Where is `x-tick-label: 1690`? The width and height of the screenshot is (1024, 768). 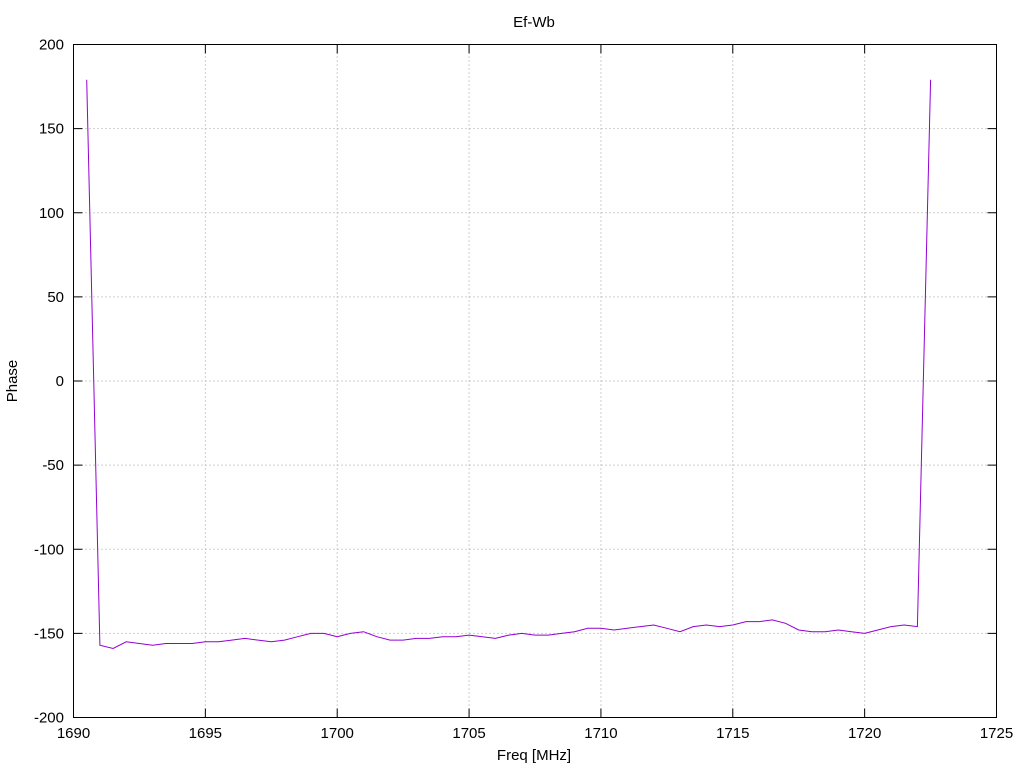
x-tick-label: 1690 is located at coordinates (73, 733).